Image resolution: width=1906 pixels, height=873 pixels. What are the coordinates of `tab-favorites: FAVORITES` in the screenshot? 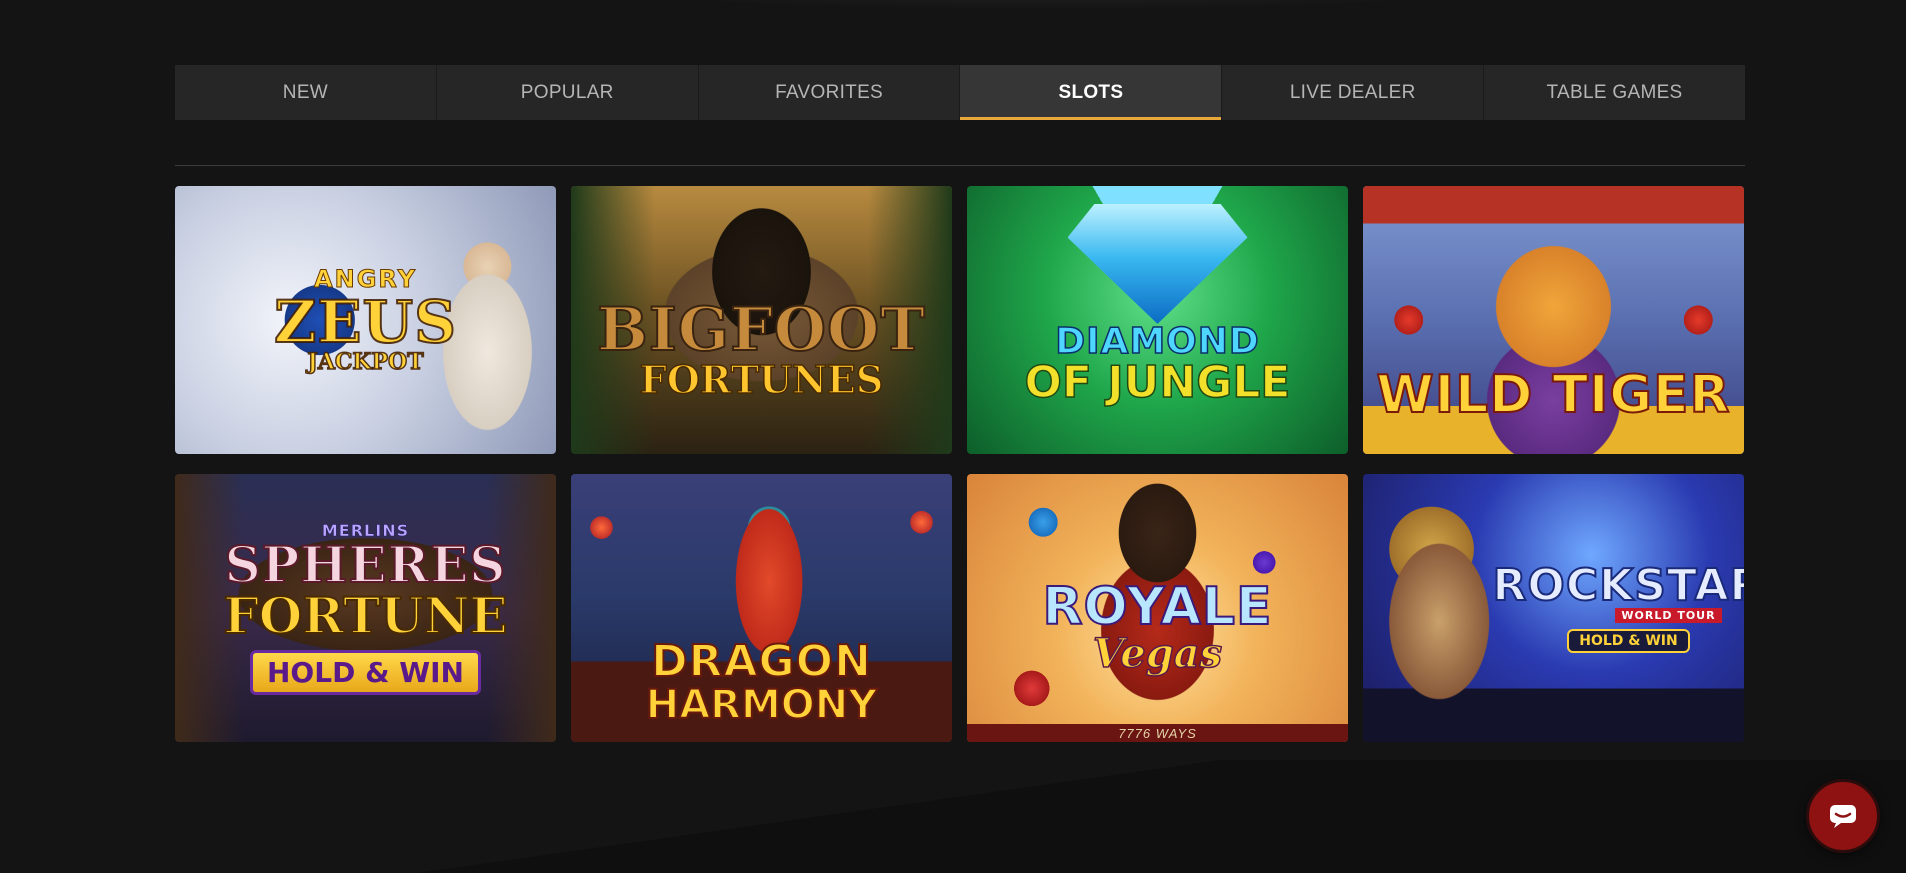 It's located at (830, 92).